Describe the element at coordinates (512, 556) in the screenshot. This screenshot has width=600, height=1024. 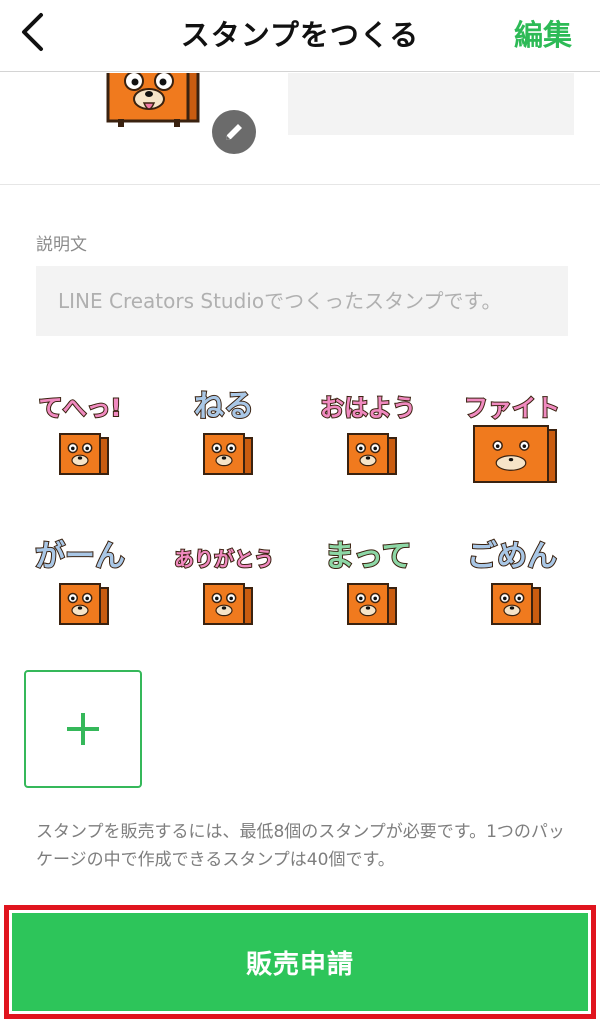
I see `sticker-text: ごめん` at that location.